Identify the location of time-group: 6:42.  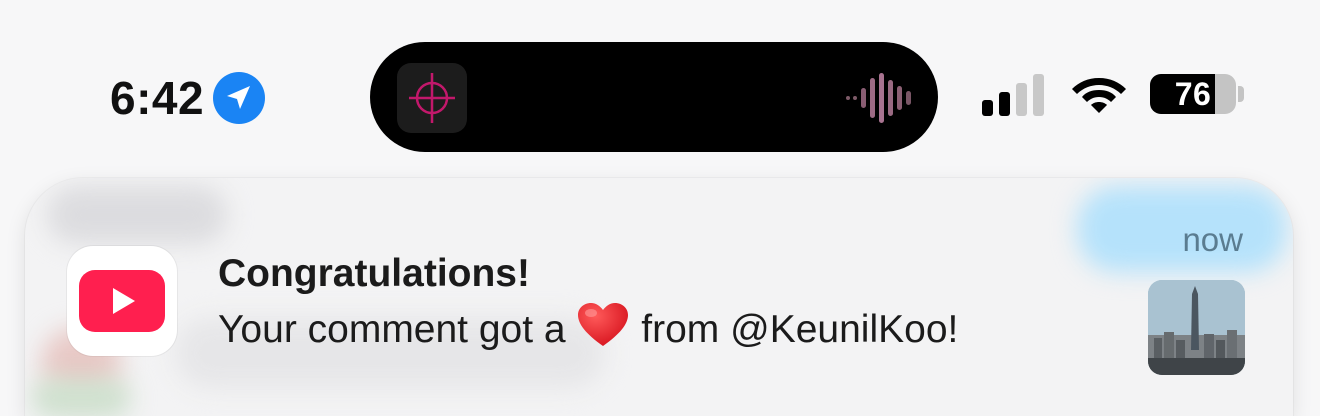
(188, 98).